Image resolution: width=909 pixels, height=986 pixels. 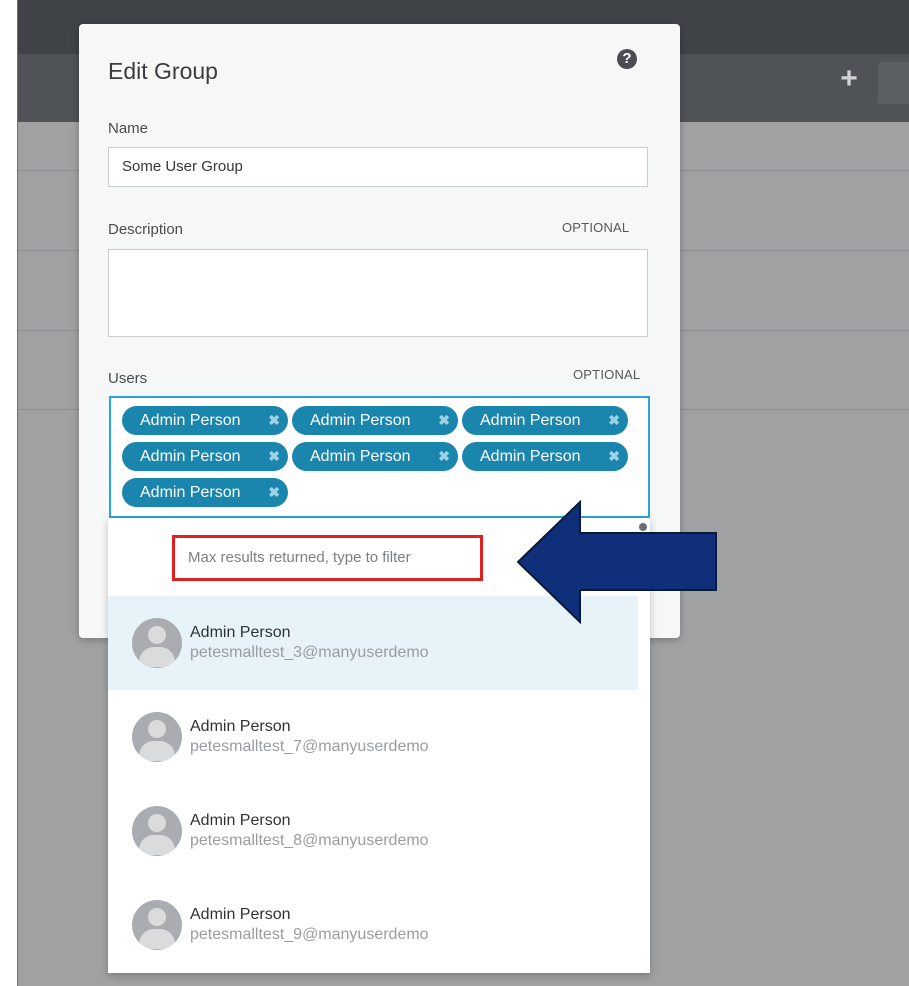 What do you see at coordinates (849, 79) in the screenshot?
I see `plus-icon: +` at bounding box center [849, 79].